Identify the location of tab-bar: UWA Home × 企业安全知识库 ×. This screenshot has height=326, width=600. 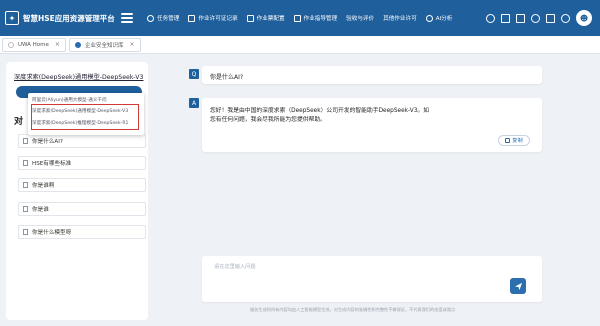
(300, 45).